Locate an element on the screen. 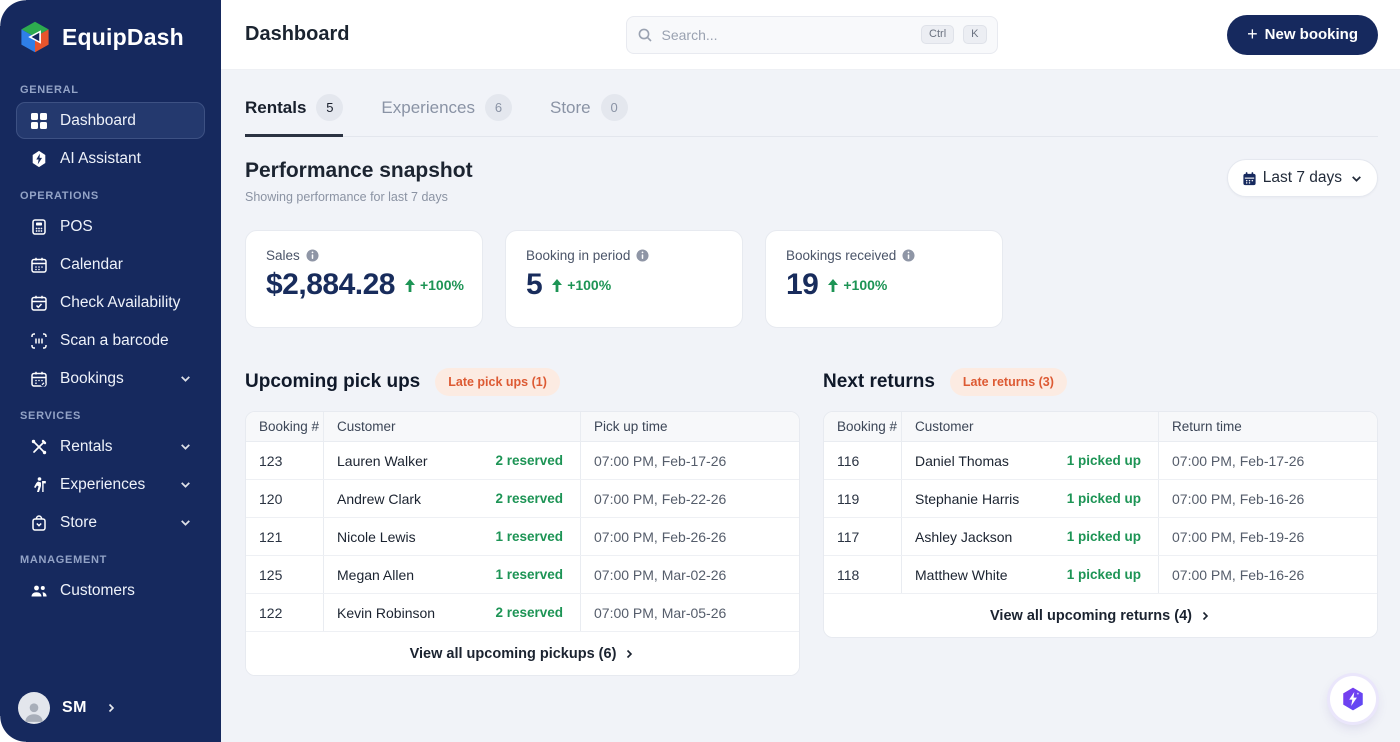  sidebar-section-general: GENERAL is located at coordinates (49, 90).